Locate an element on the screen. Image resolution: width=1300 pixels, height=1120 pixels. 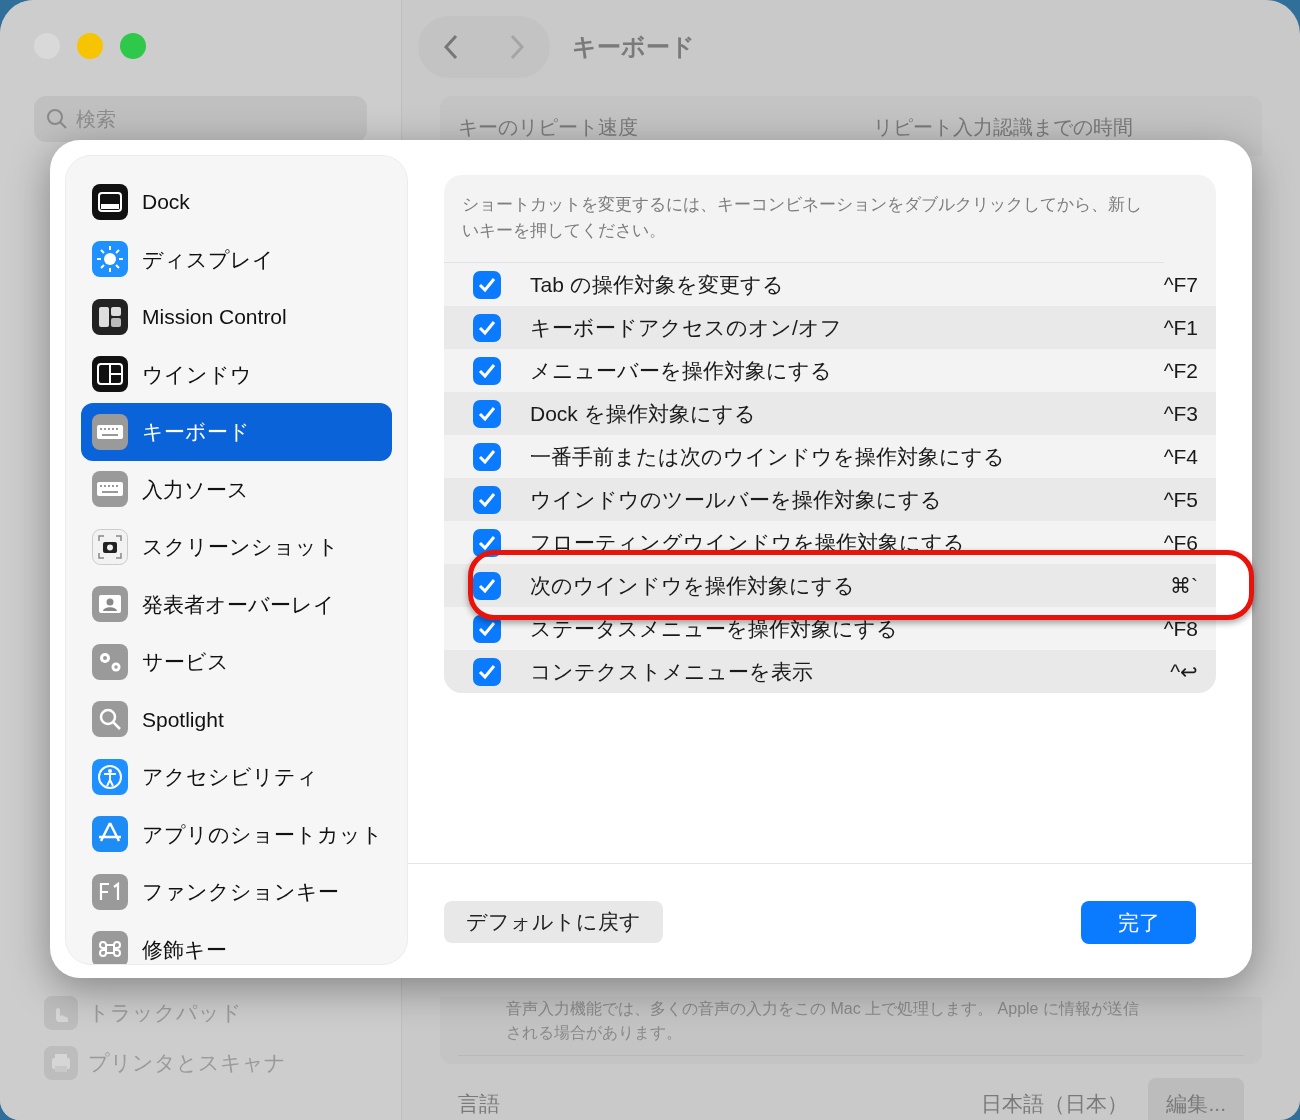
shortcut-label: メニューバーを操作対象にする is located at coordinates (681, 370).